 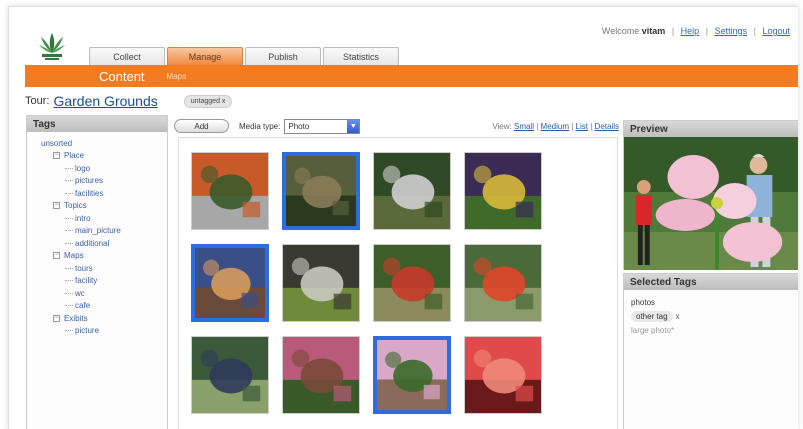 I want to click on tag-tree-item: facility, so click(x=101, y=281).